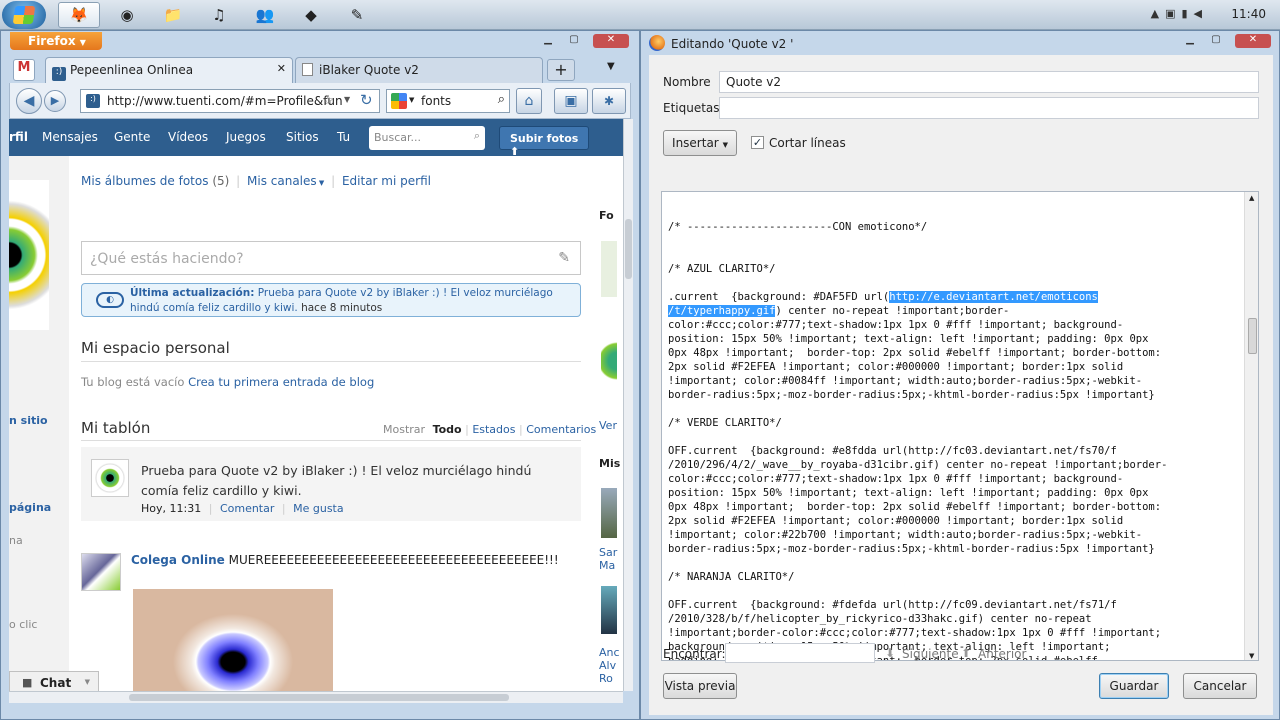 The height and width of the screenshot is (720, 1280). Describe the element at coordinates (247, 508) in the screenshot. I see `comment-link: Comentar` at that location.